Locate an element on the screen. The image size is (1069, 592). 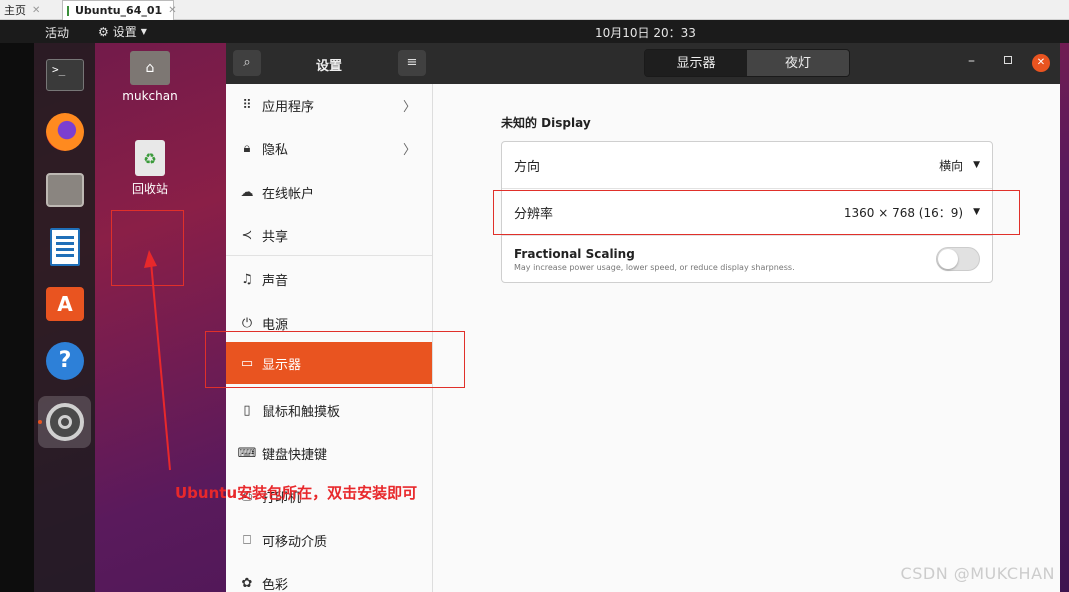
annotation-arrow is located at coordinates (157, 360).